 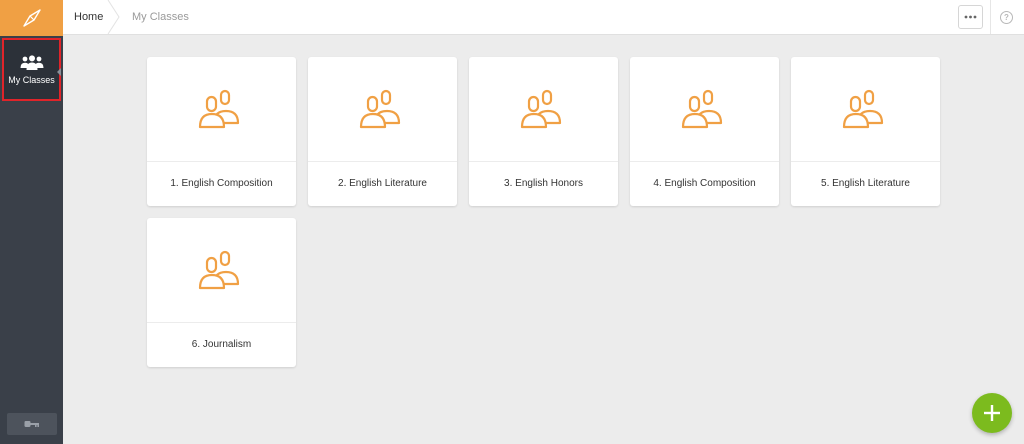 I want to click on sidebar-item-label: My Classes, so click(x=31, y=79).